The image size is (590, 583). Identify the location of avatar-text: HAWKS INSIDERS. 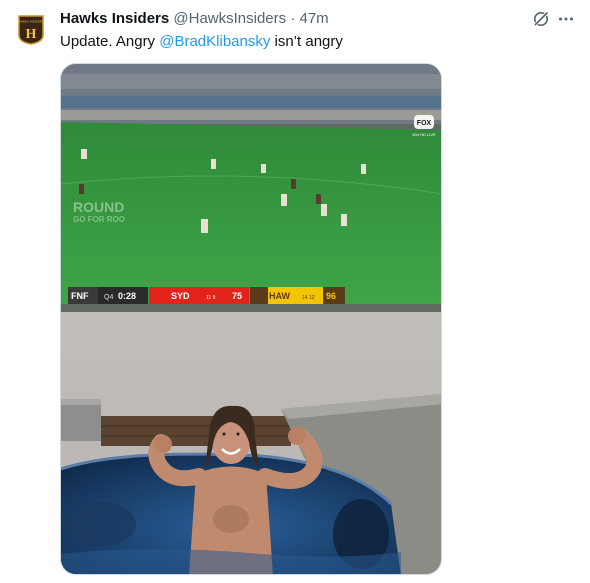
(31, 22).